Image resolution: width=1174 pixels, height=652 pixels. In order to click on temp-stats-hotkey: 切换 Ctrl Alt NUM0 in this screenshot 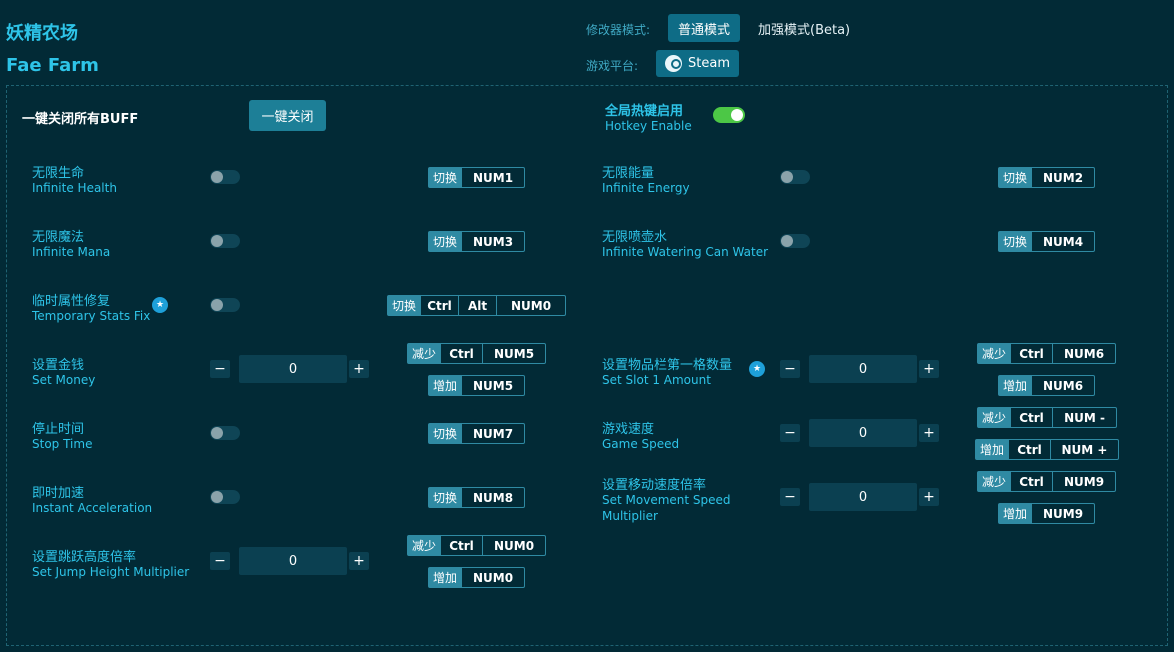, I will do `click(476, 305)`.